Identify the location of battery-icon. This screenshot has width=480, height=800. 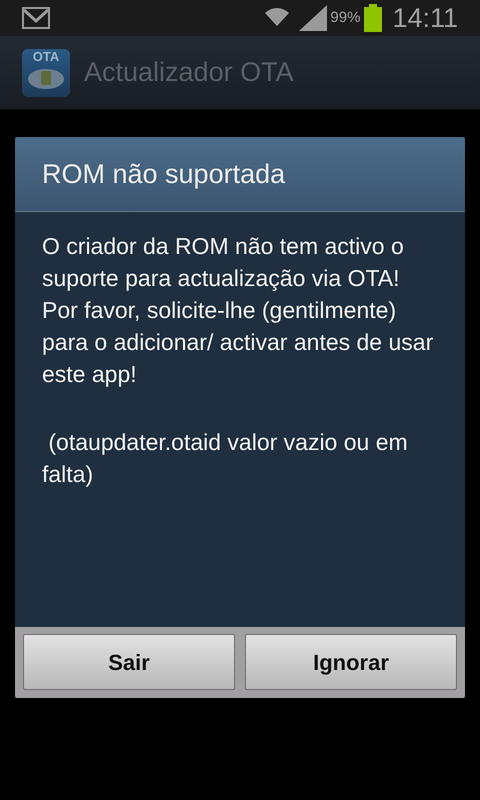
(373, 18).